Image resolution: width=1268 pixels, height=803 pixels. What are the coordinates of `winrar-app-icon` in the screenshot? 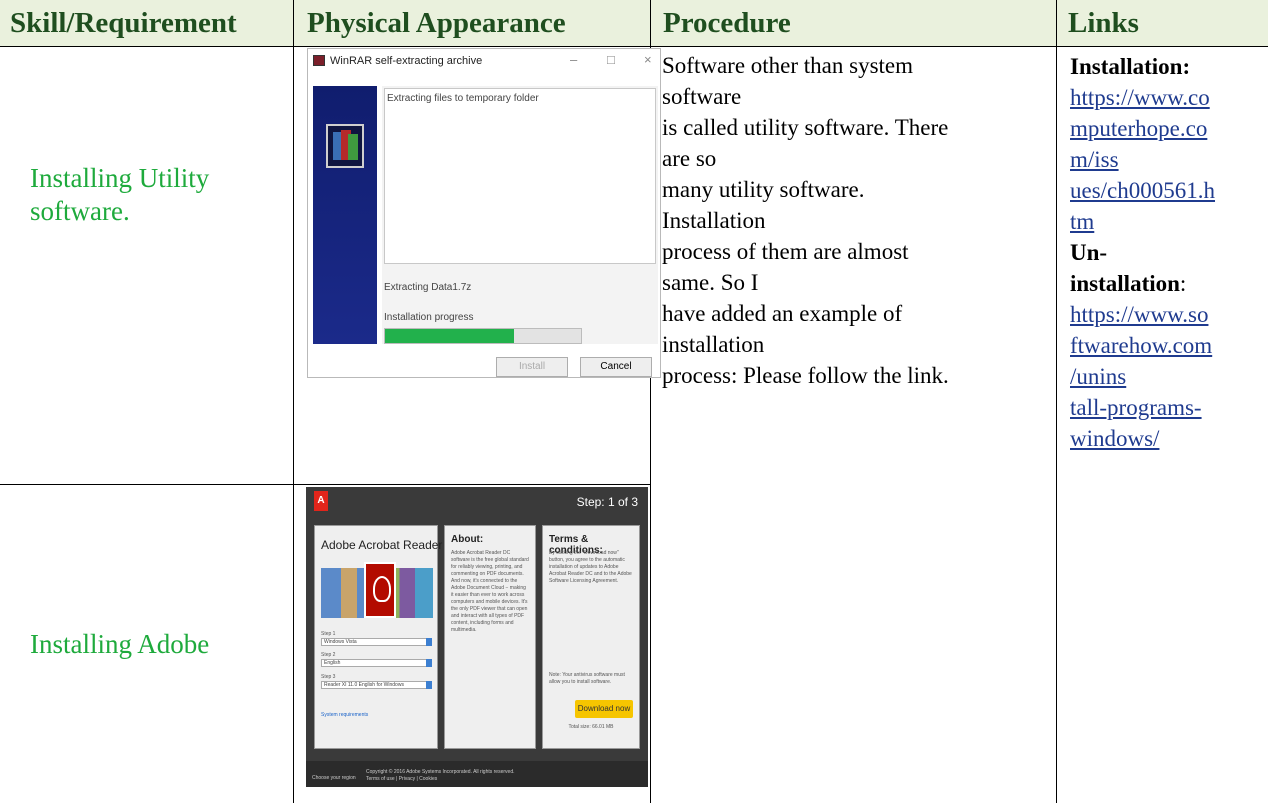 It's located at (319, 60).